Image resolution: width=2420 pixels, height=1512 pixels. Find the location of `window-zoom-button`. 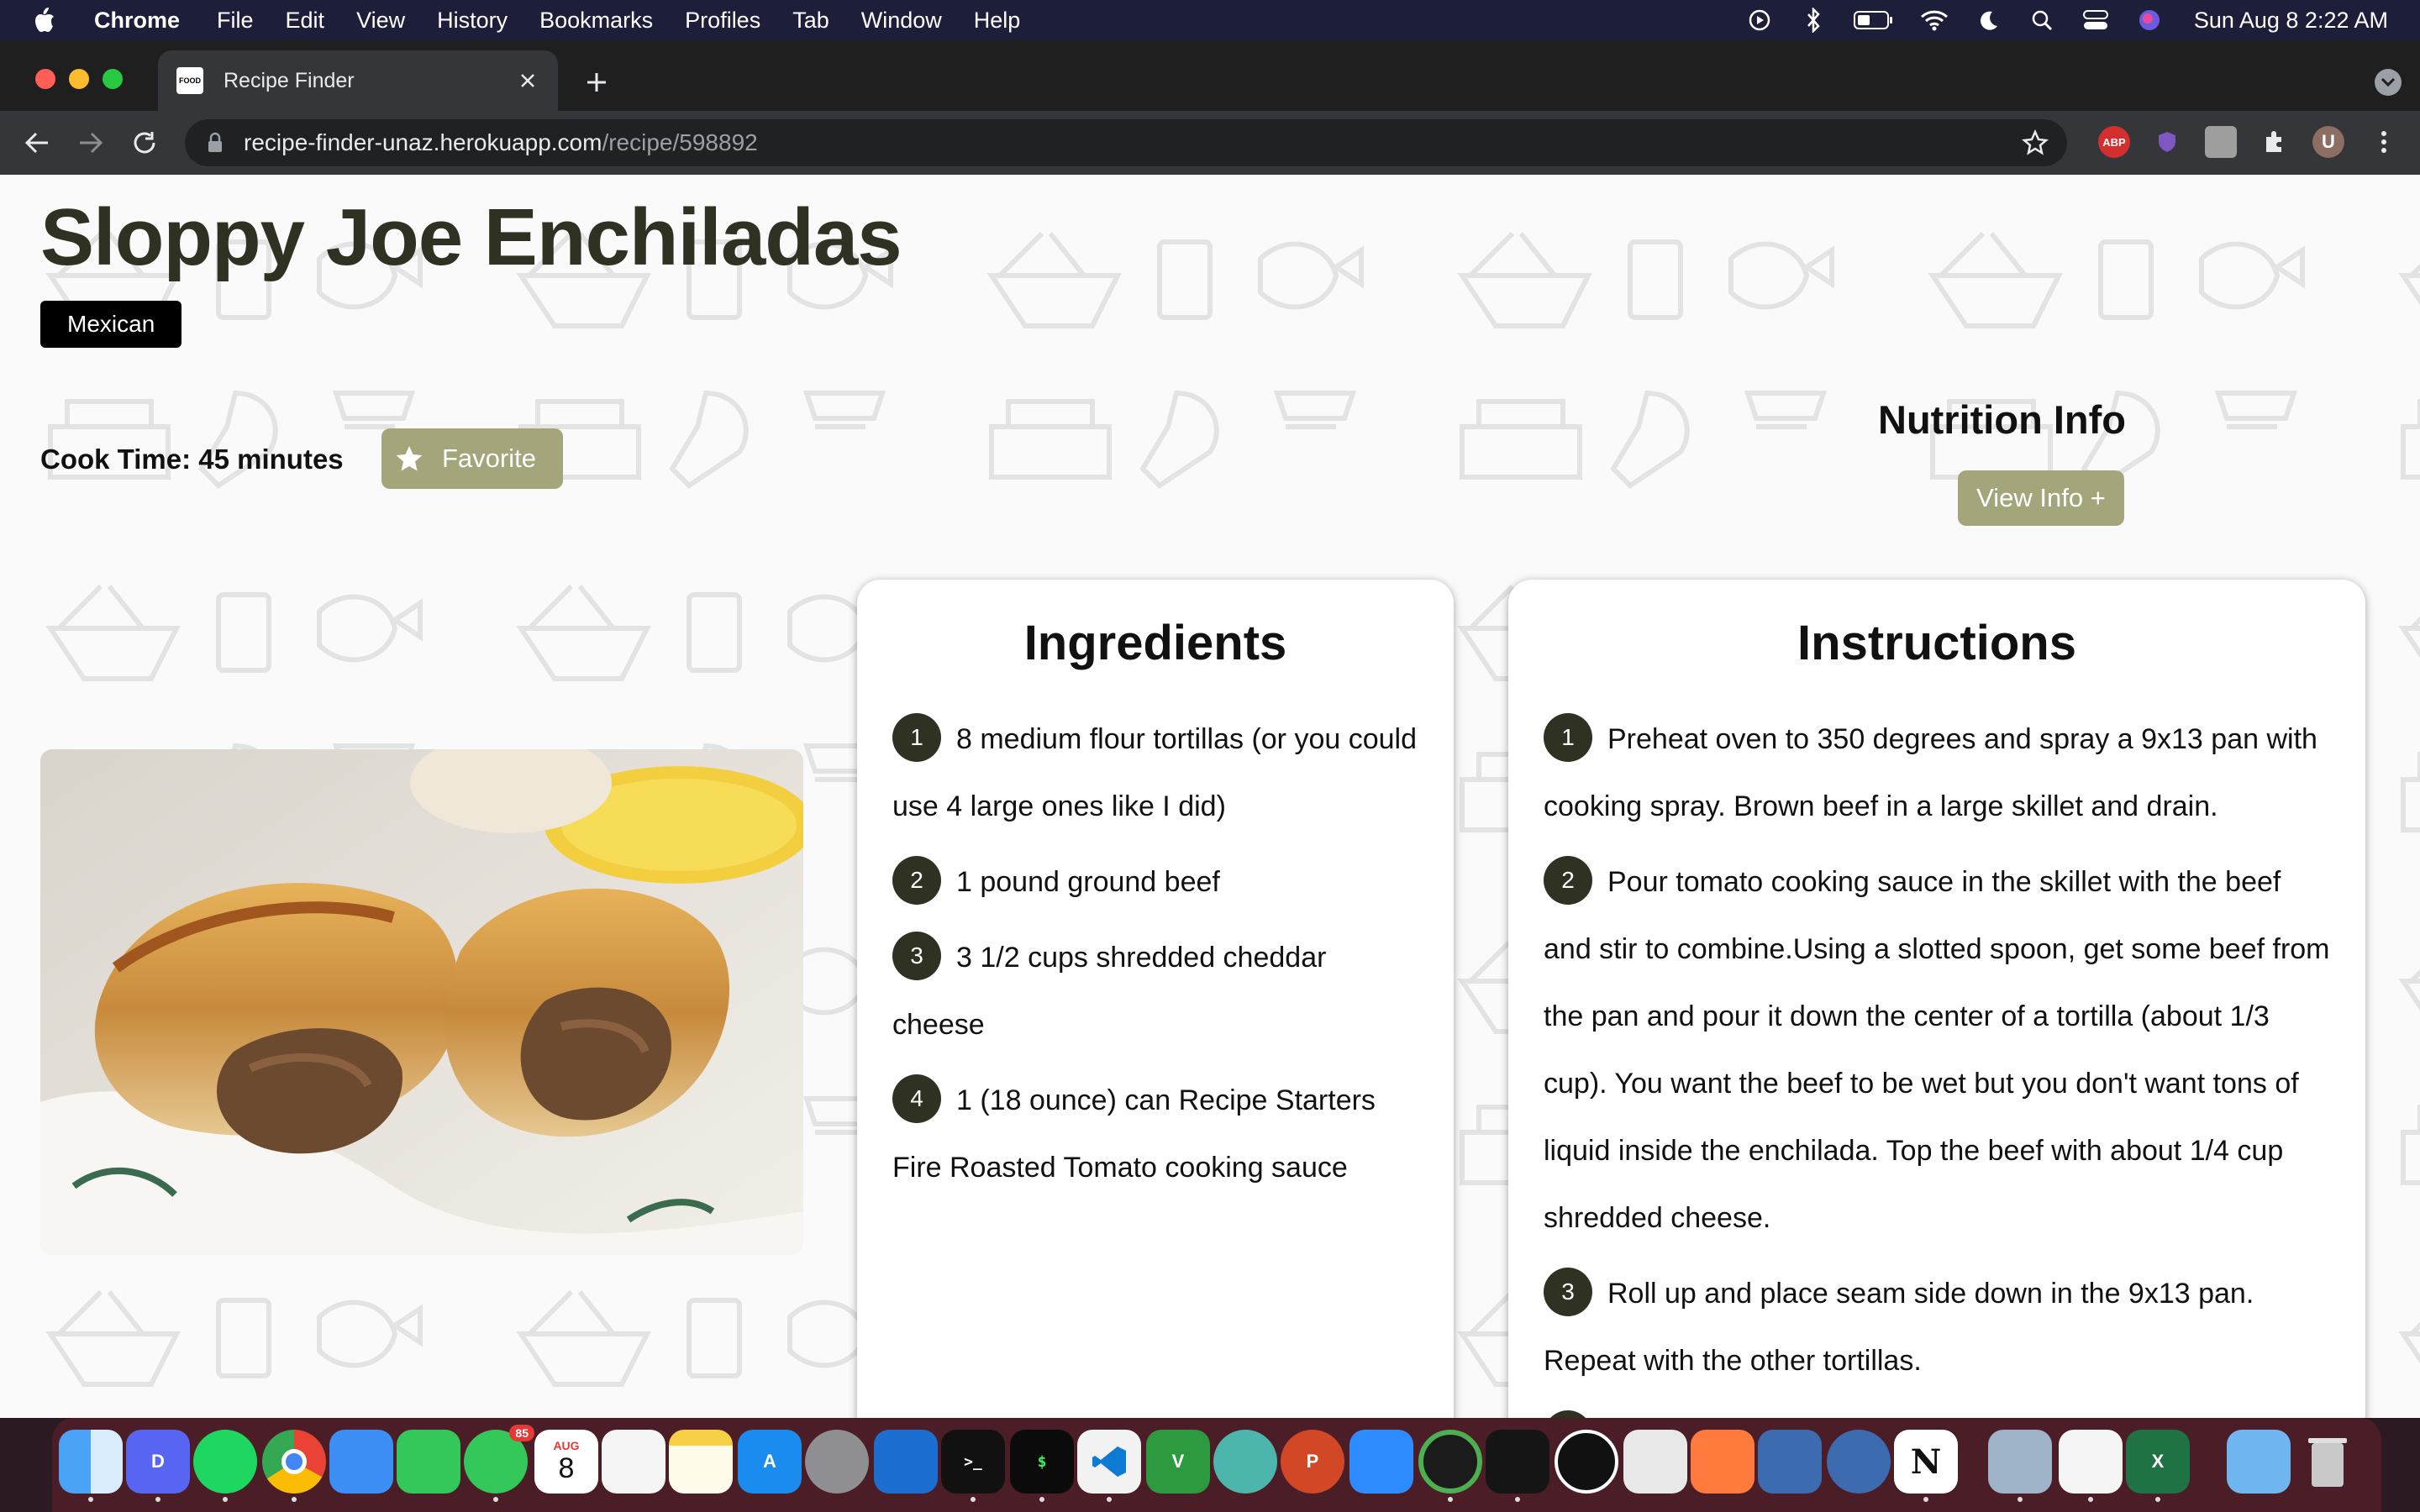

window-zoom-button is located at coordinates (113, 79).